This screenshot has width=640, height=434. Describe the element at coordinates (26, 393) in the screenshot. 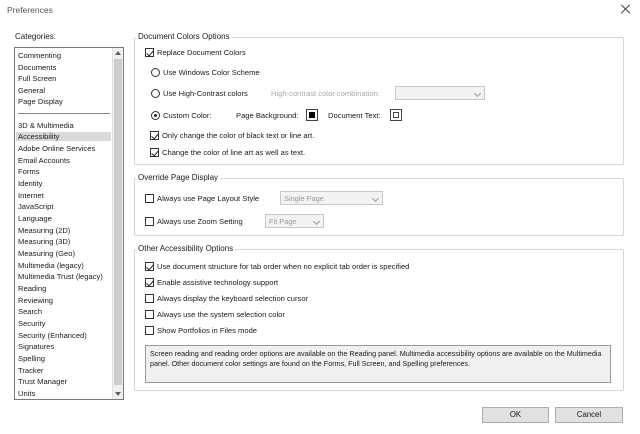

I see `category-item-units: Units` at that location.